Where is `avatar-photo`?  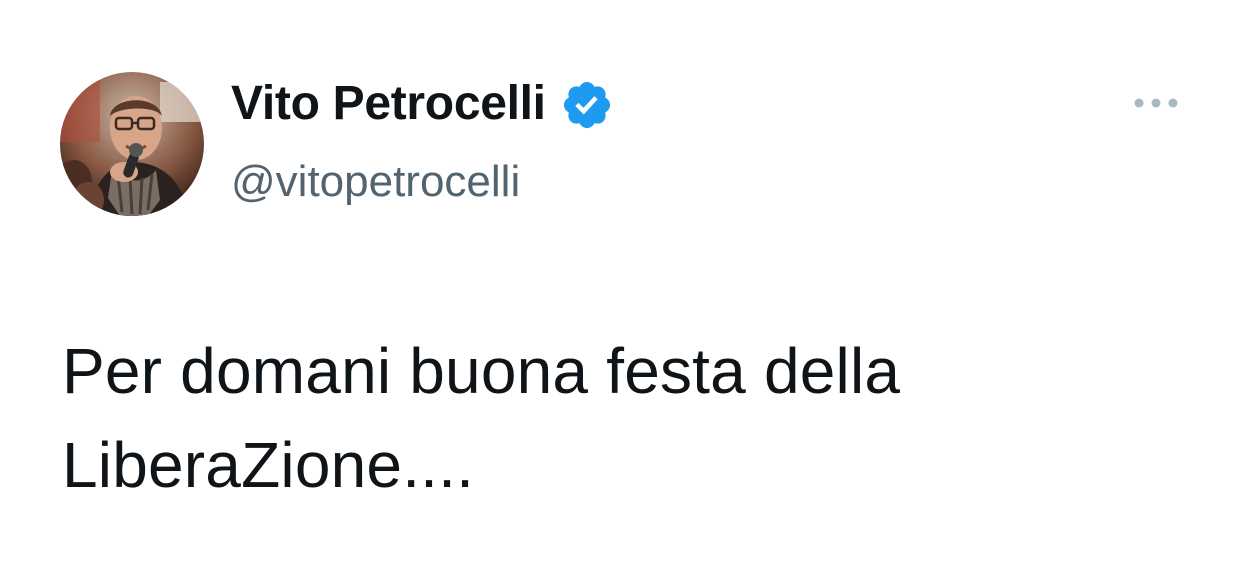
avatar-photo is located at coordinates (132, 144).